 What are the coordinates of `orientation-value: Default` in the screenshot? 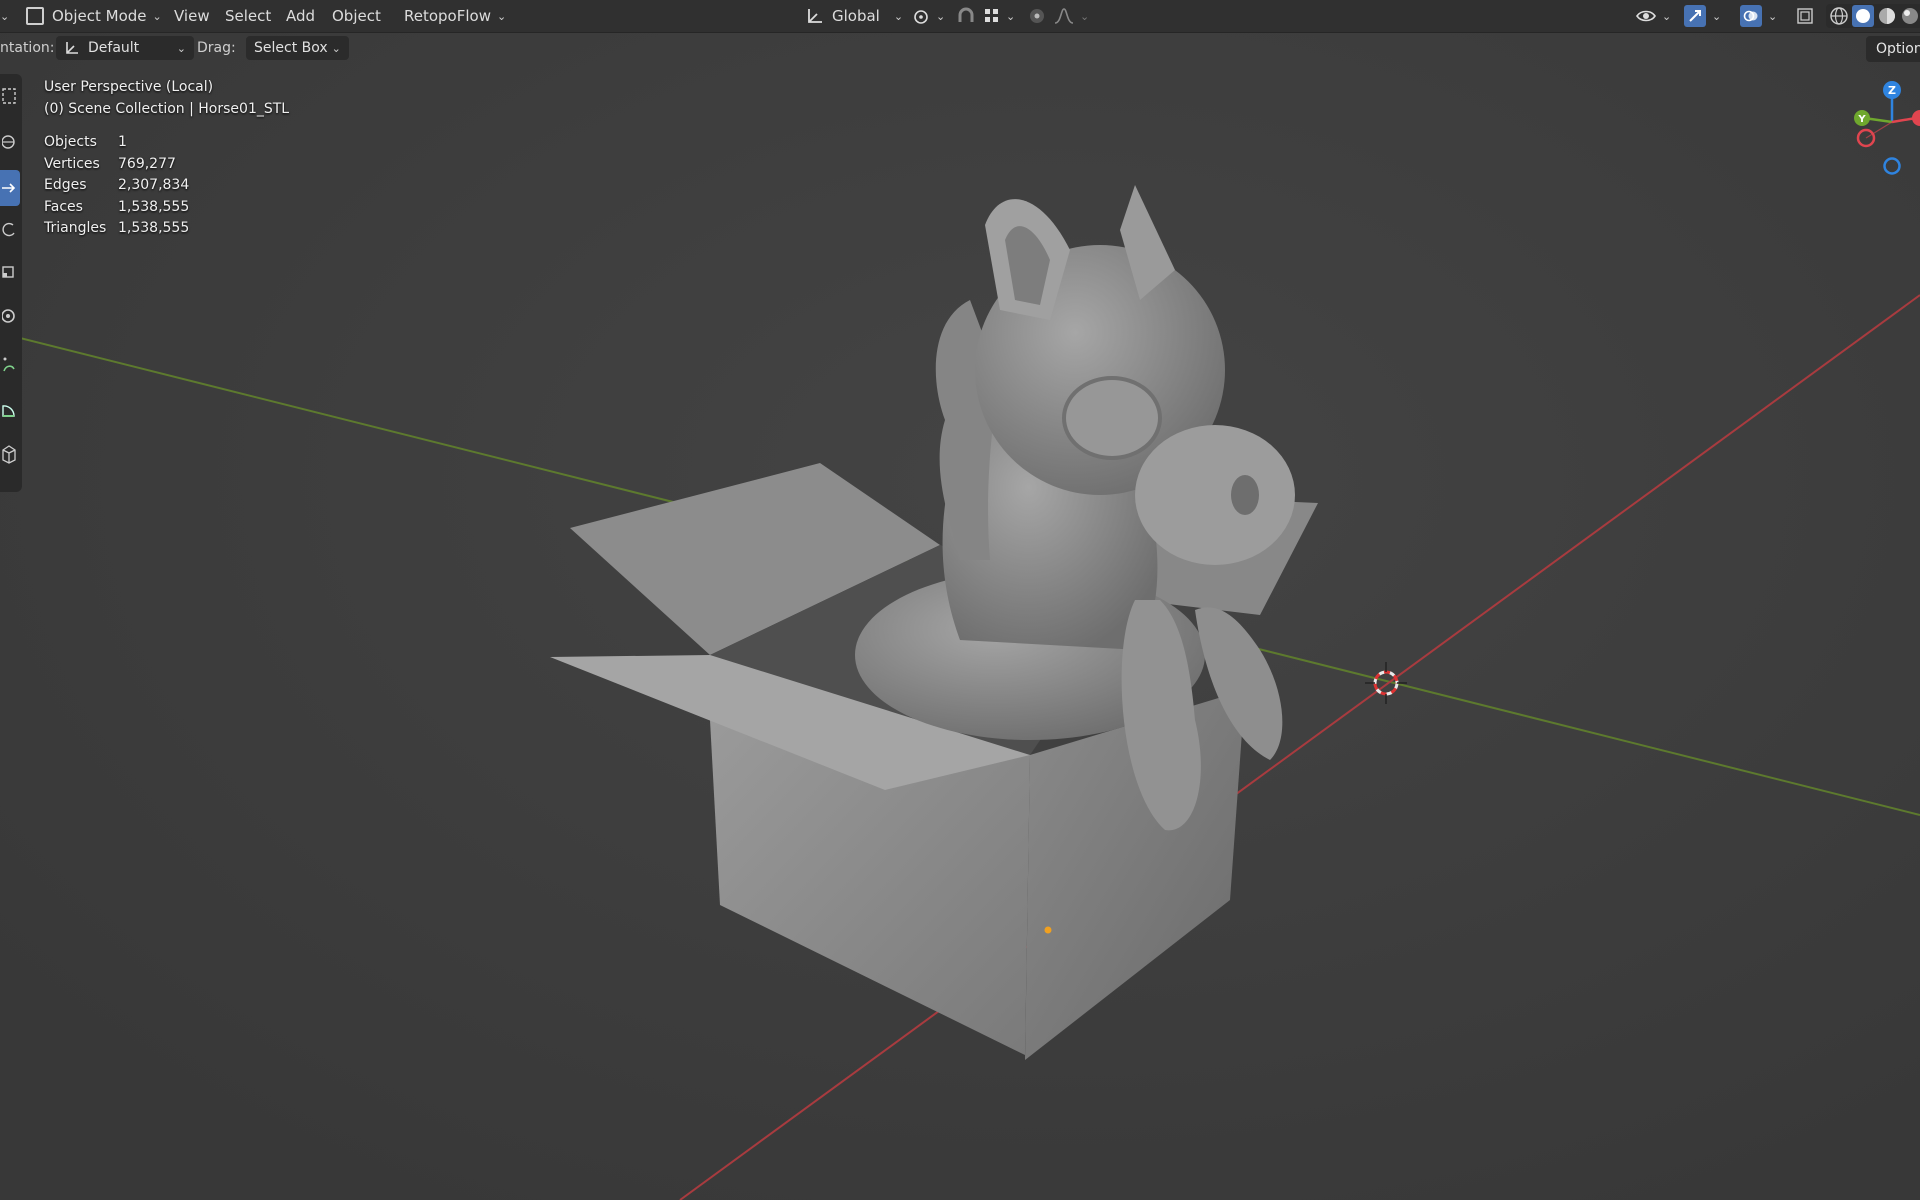 It's located at (114, 48).